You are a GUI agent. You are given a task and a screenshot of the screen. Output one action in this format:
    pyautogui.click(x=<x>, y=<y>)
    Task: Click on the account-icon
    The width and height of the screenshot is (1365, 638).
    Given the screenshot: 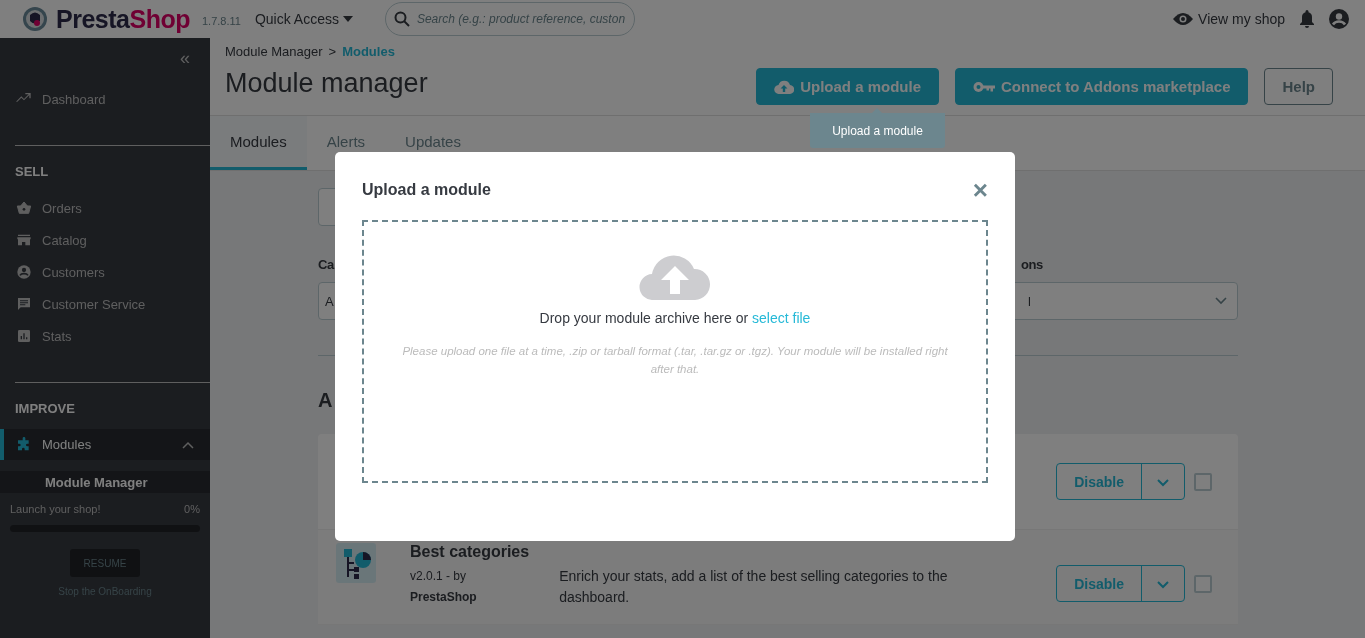 What is the action you would take?
    pyautogui.click(x=1339, y=19)
    